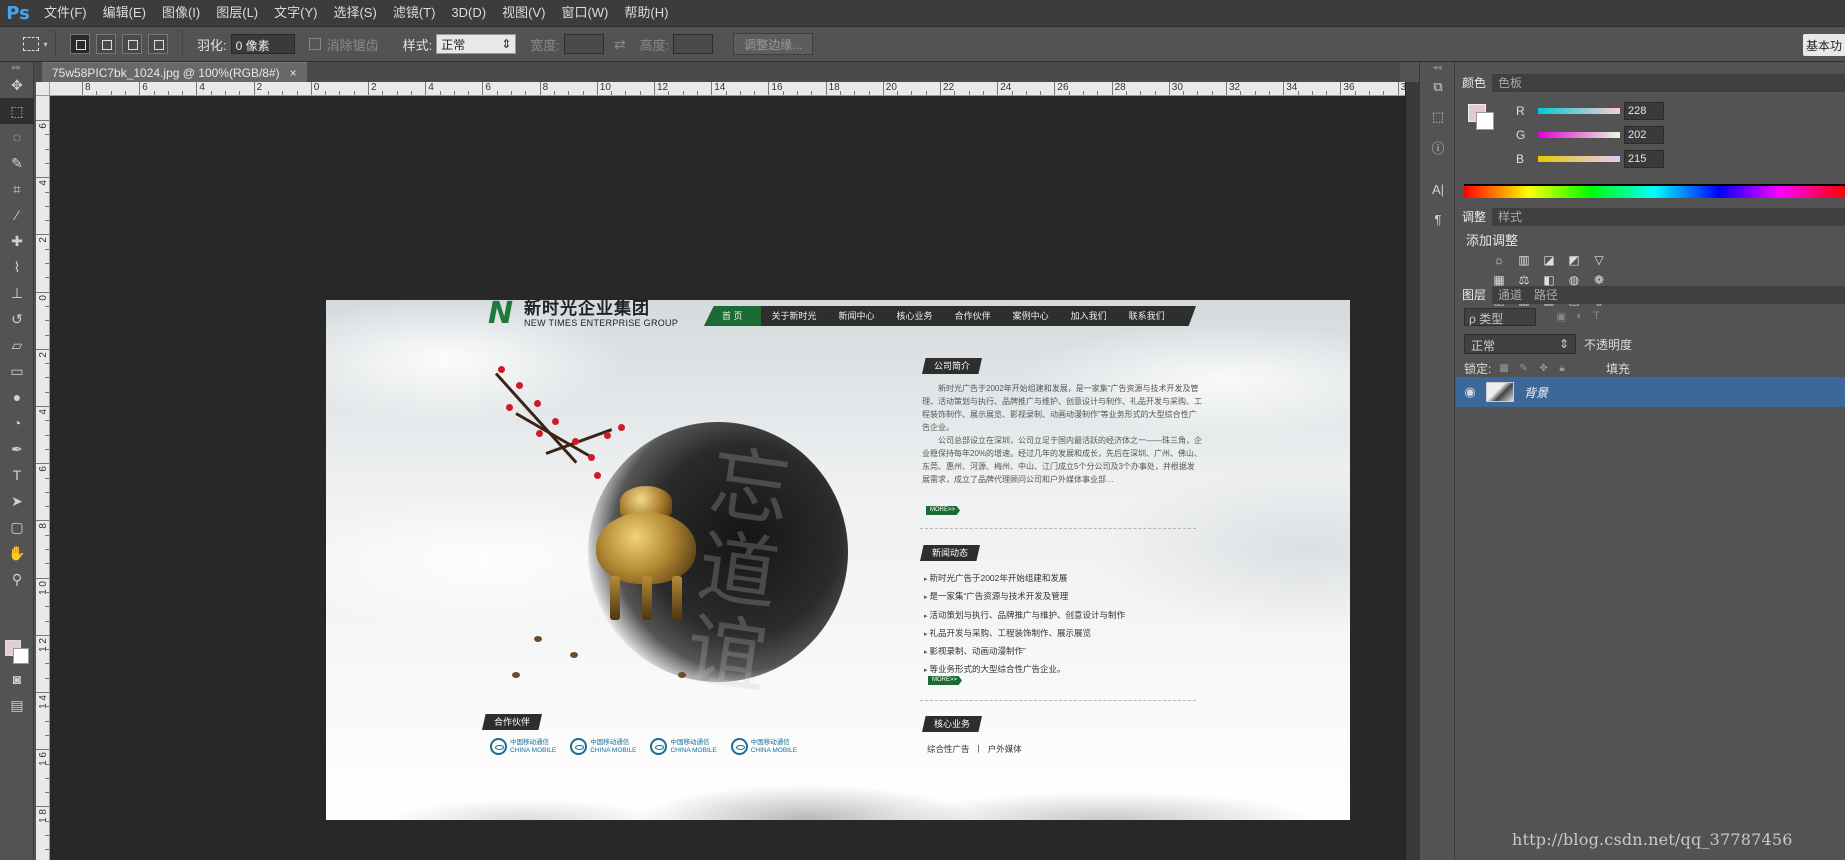 The width and height of the screenshot is (1845, 860). Describe the element at coordinates (65, 13) in the screenshot. I see `menu-file: 文件(F)` at that location.